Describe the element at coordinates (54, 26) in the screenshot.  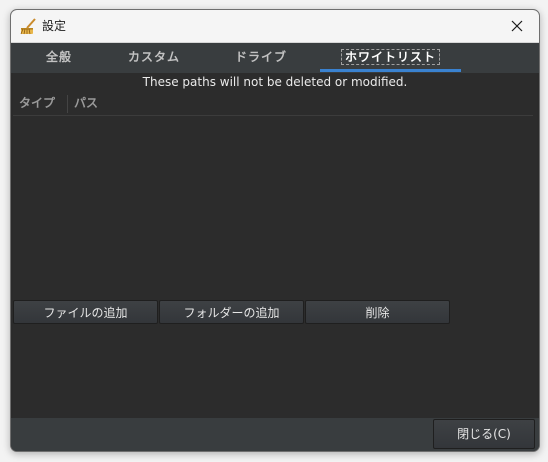
I see `window-title: 設定` at that location.